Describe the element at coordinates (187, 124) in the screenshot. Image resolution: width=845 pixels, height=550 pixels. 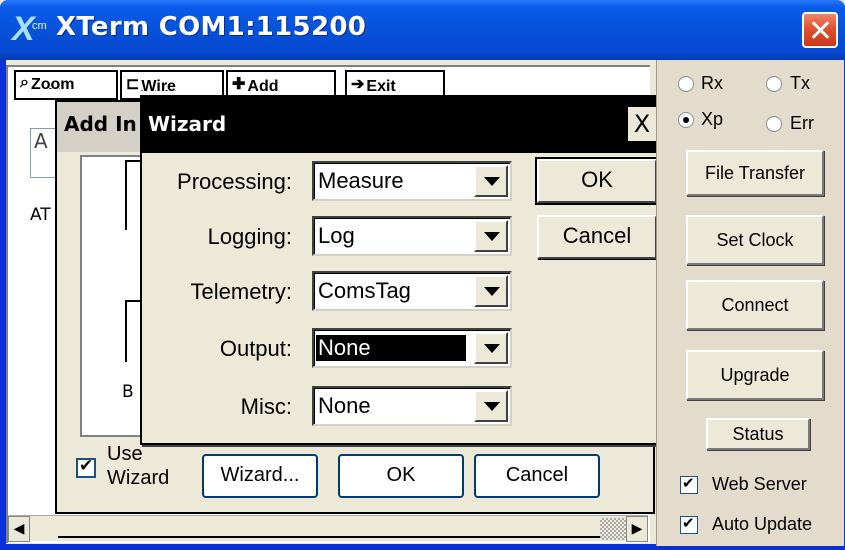
I see `wizard-title: Wizard` at that location.